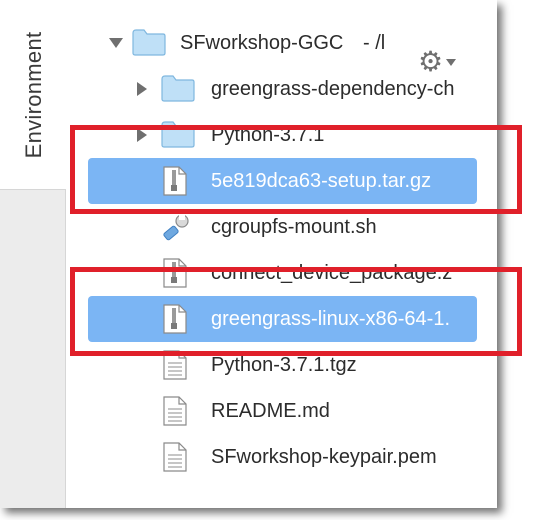  I want to click on tree-root-row: SFworkshop-GGC - /l ⚙, so click(281, 48).